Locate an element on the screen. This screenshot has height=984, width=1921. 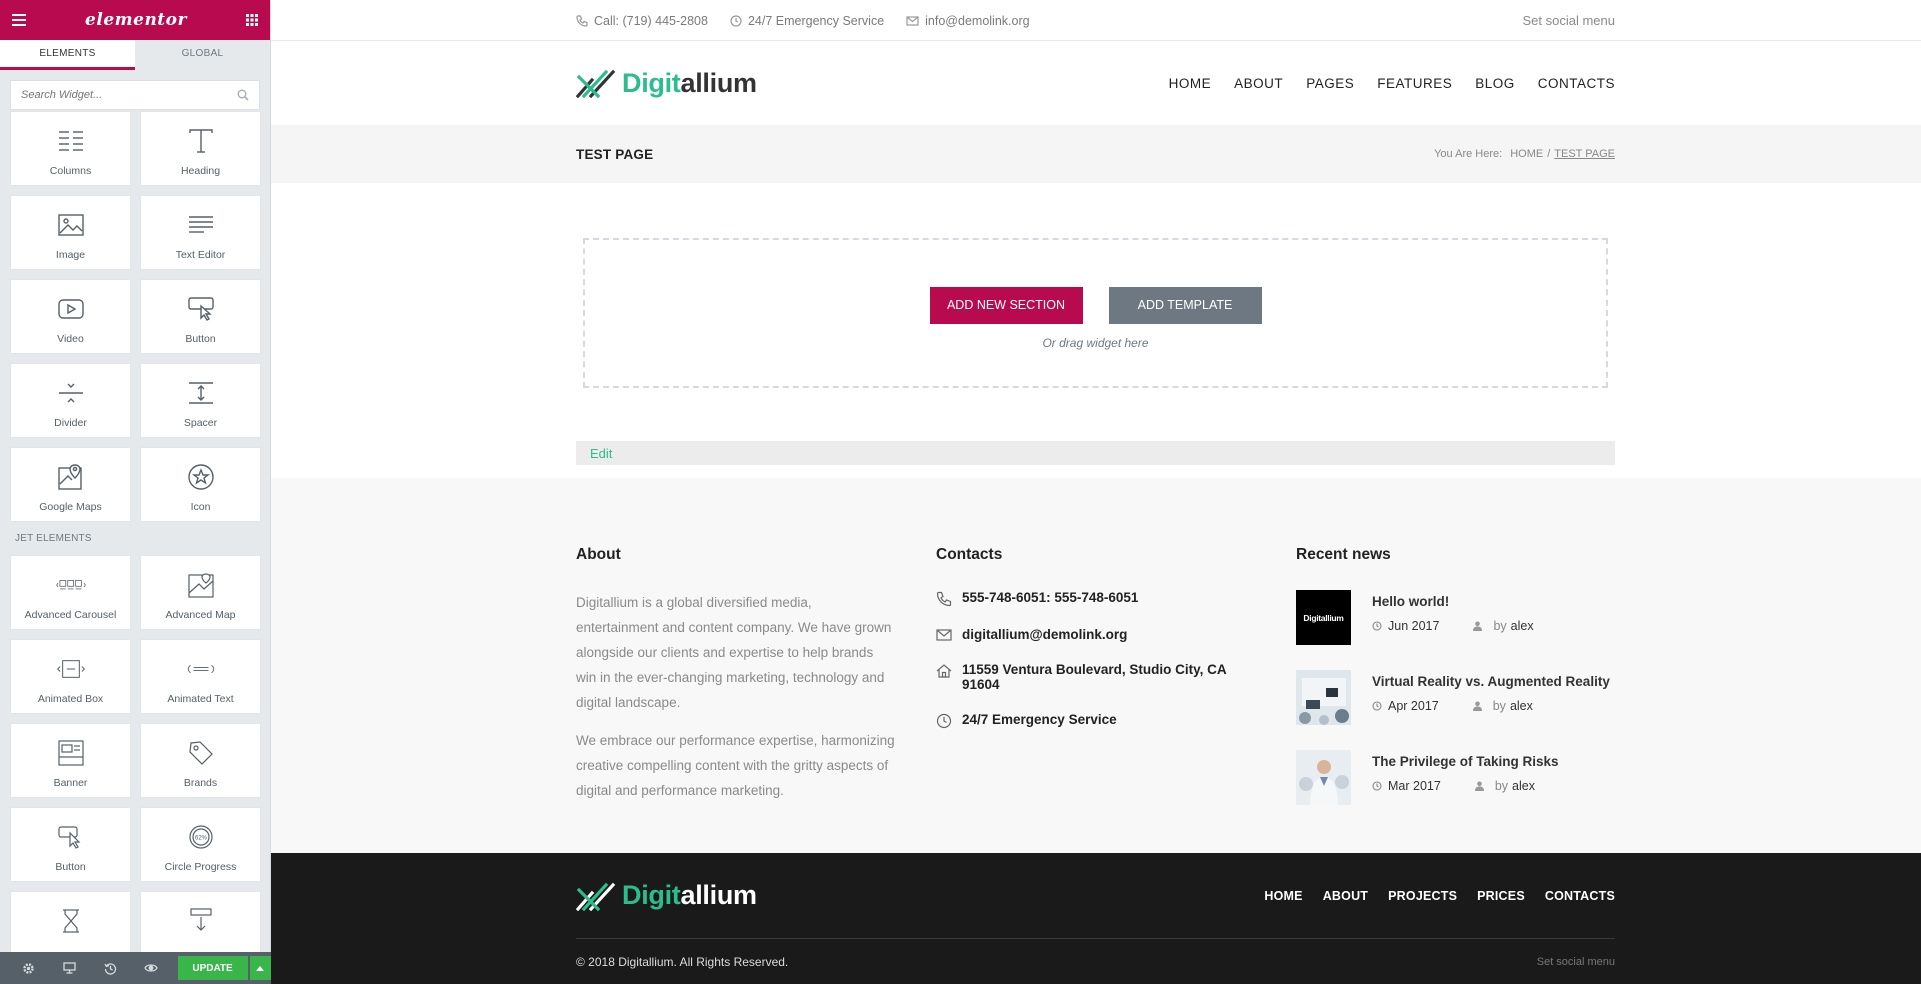
nav-features: FEATURES is located at coordinates (1414, 83).